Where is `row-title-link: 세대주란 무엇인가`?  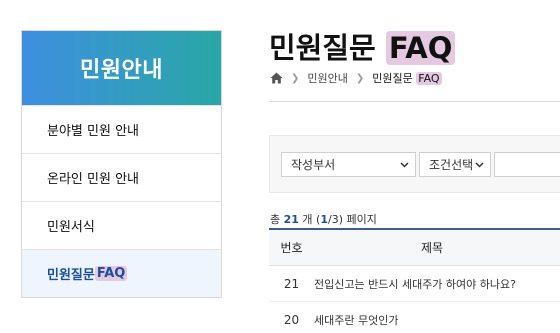
row-title-link: 세대주란 무엇인가 is located at coordinates (437, 320).